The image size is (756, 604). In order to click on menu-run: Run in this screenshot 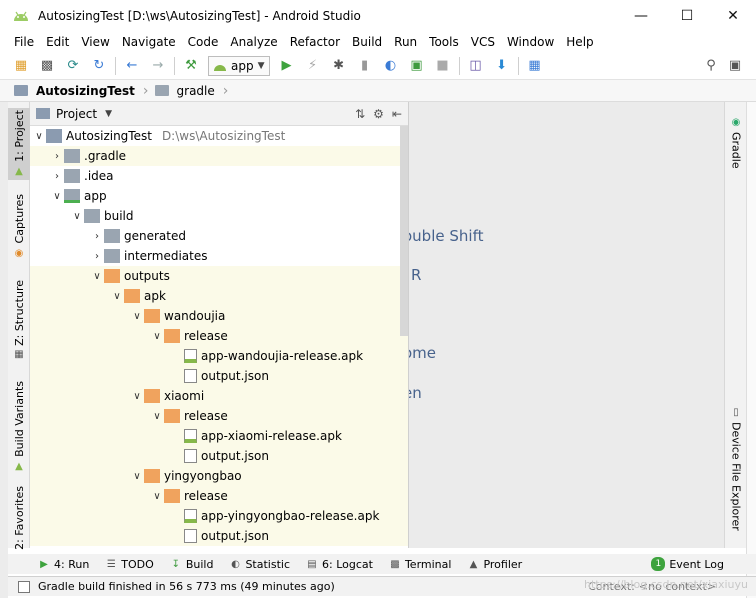, I will do `click(405, 42)`.